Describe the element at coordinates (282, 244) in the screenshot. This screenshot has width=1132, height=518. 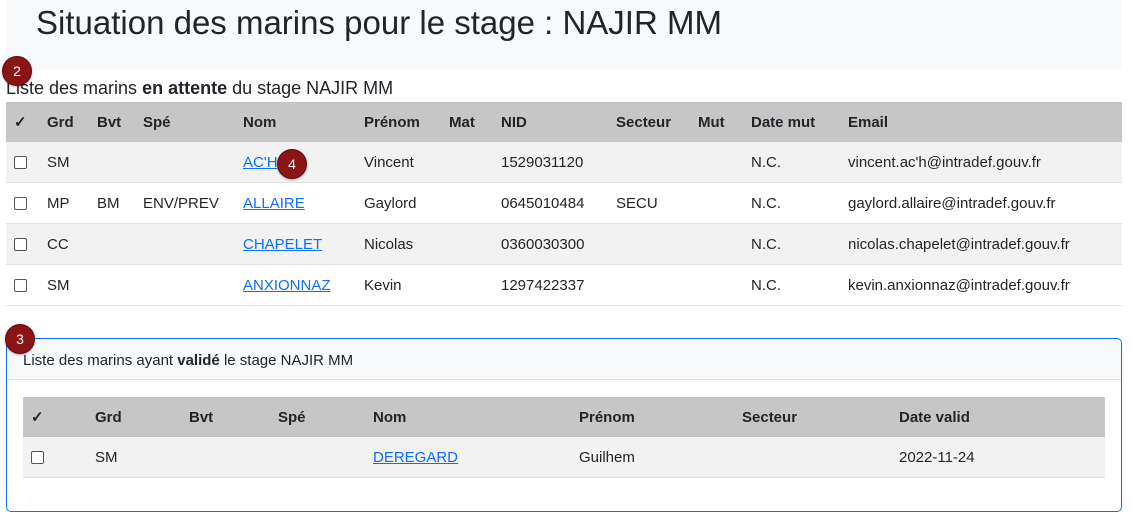
I see `sailor-name-link: CHAPELET` at that location.